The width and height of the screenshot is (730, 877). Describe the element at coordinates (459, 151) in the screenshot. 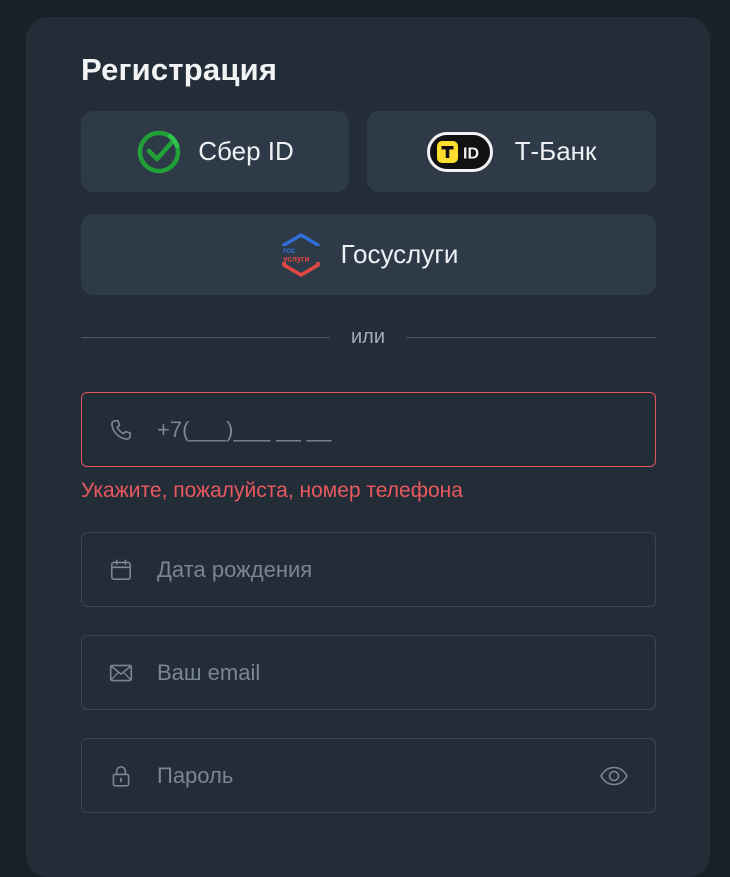

I see `tbank-id-logo-icon: ID` at that location.